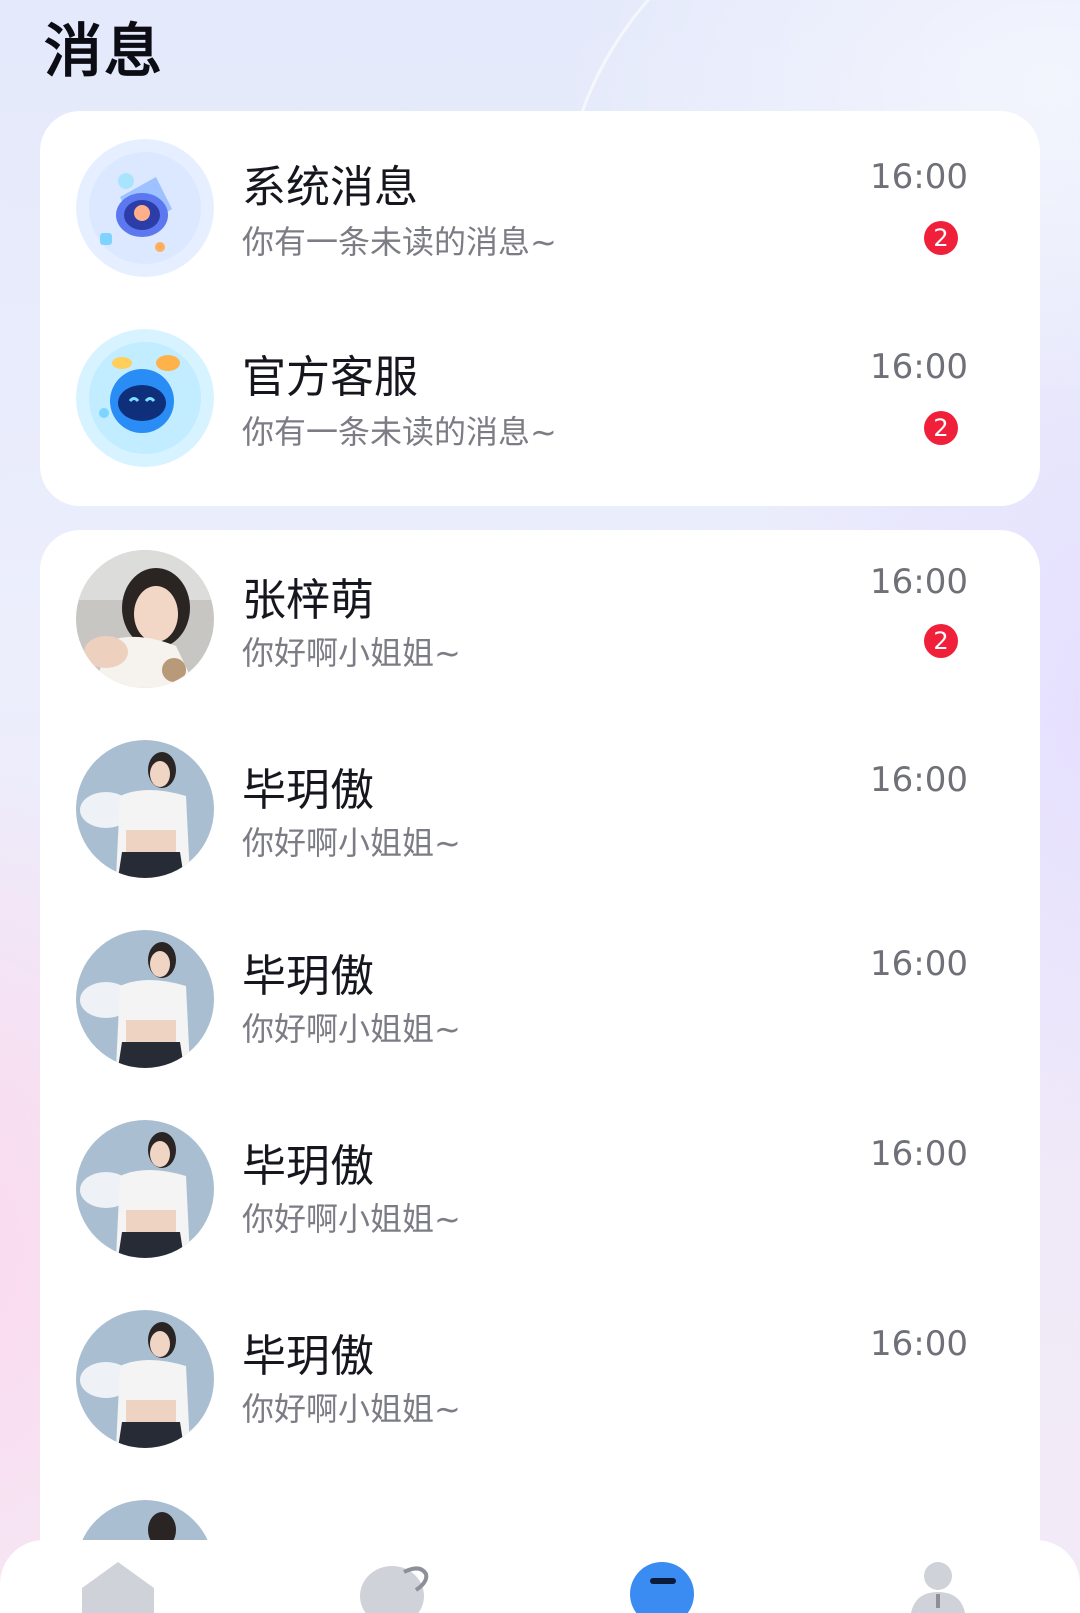 The height and width of the screenshot is (1613, 1080). What do you see at coordinates (308, 600) in the screenshot?
I see `contact-name: 张梓萌` at bounding box center [308, 600].